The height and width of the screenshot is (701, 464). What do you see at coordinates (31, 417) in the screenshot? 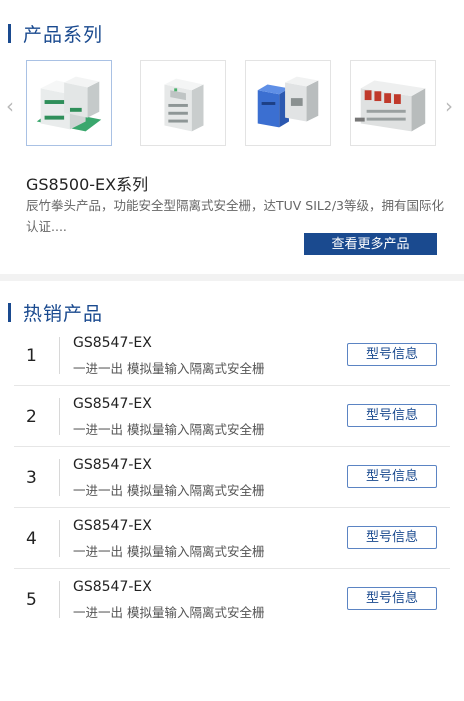
I see `rank-number: 2` at bounding box center [31, 417].